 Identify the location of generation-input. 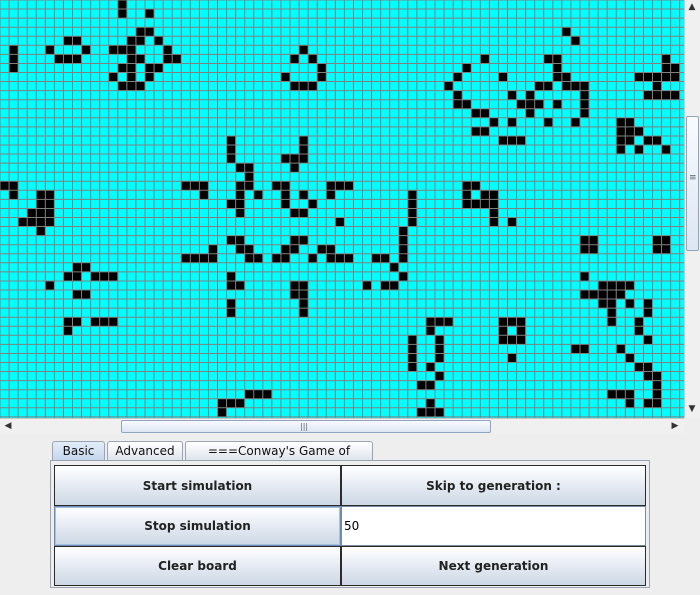
(493, 526).